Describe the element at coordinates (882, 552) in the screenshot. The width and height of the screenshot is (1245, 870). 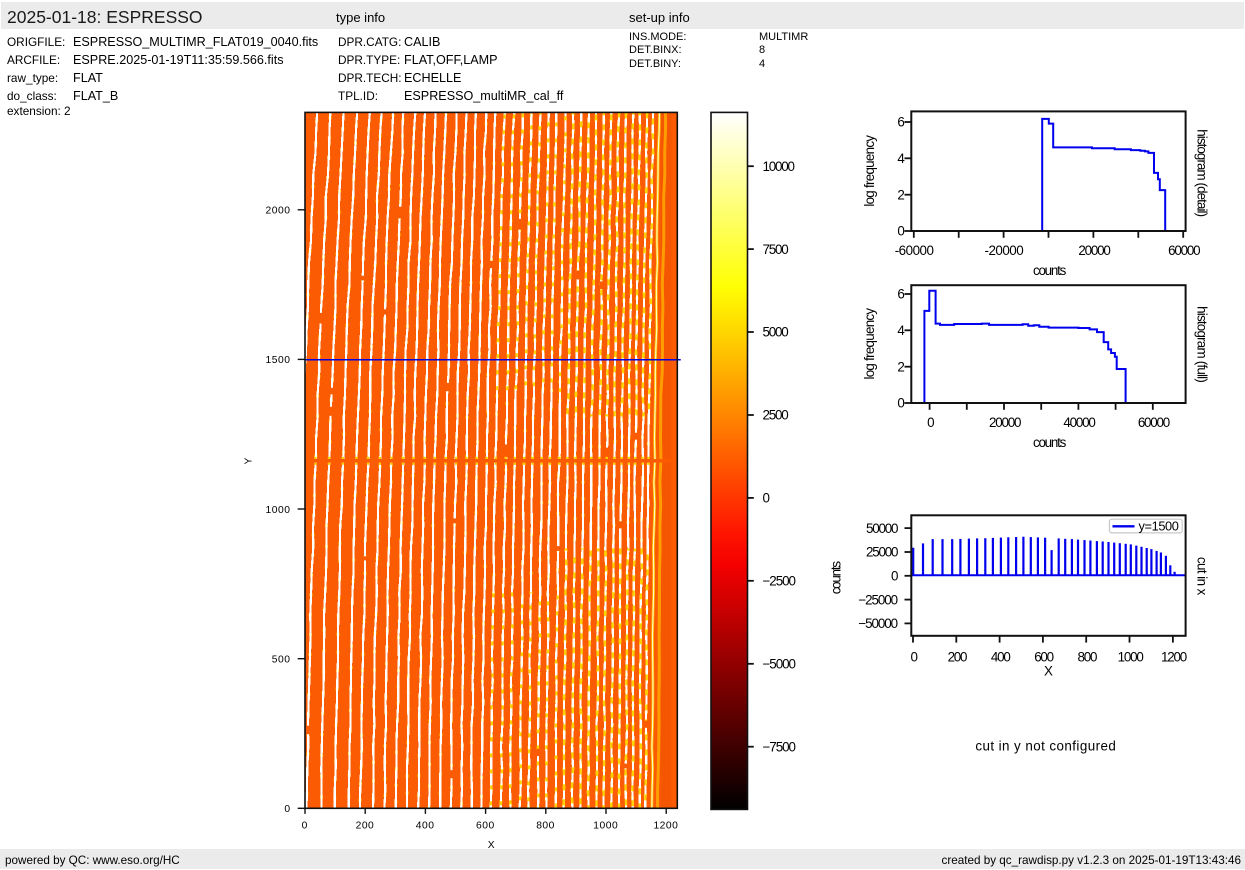
I see `svg-text: 25000` at that location.